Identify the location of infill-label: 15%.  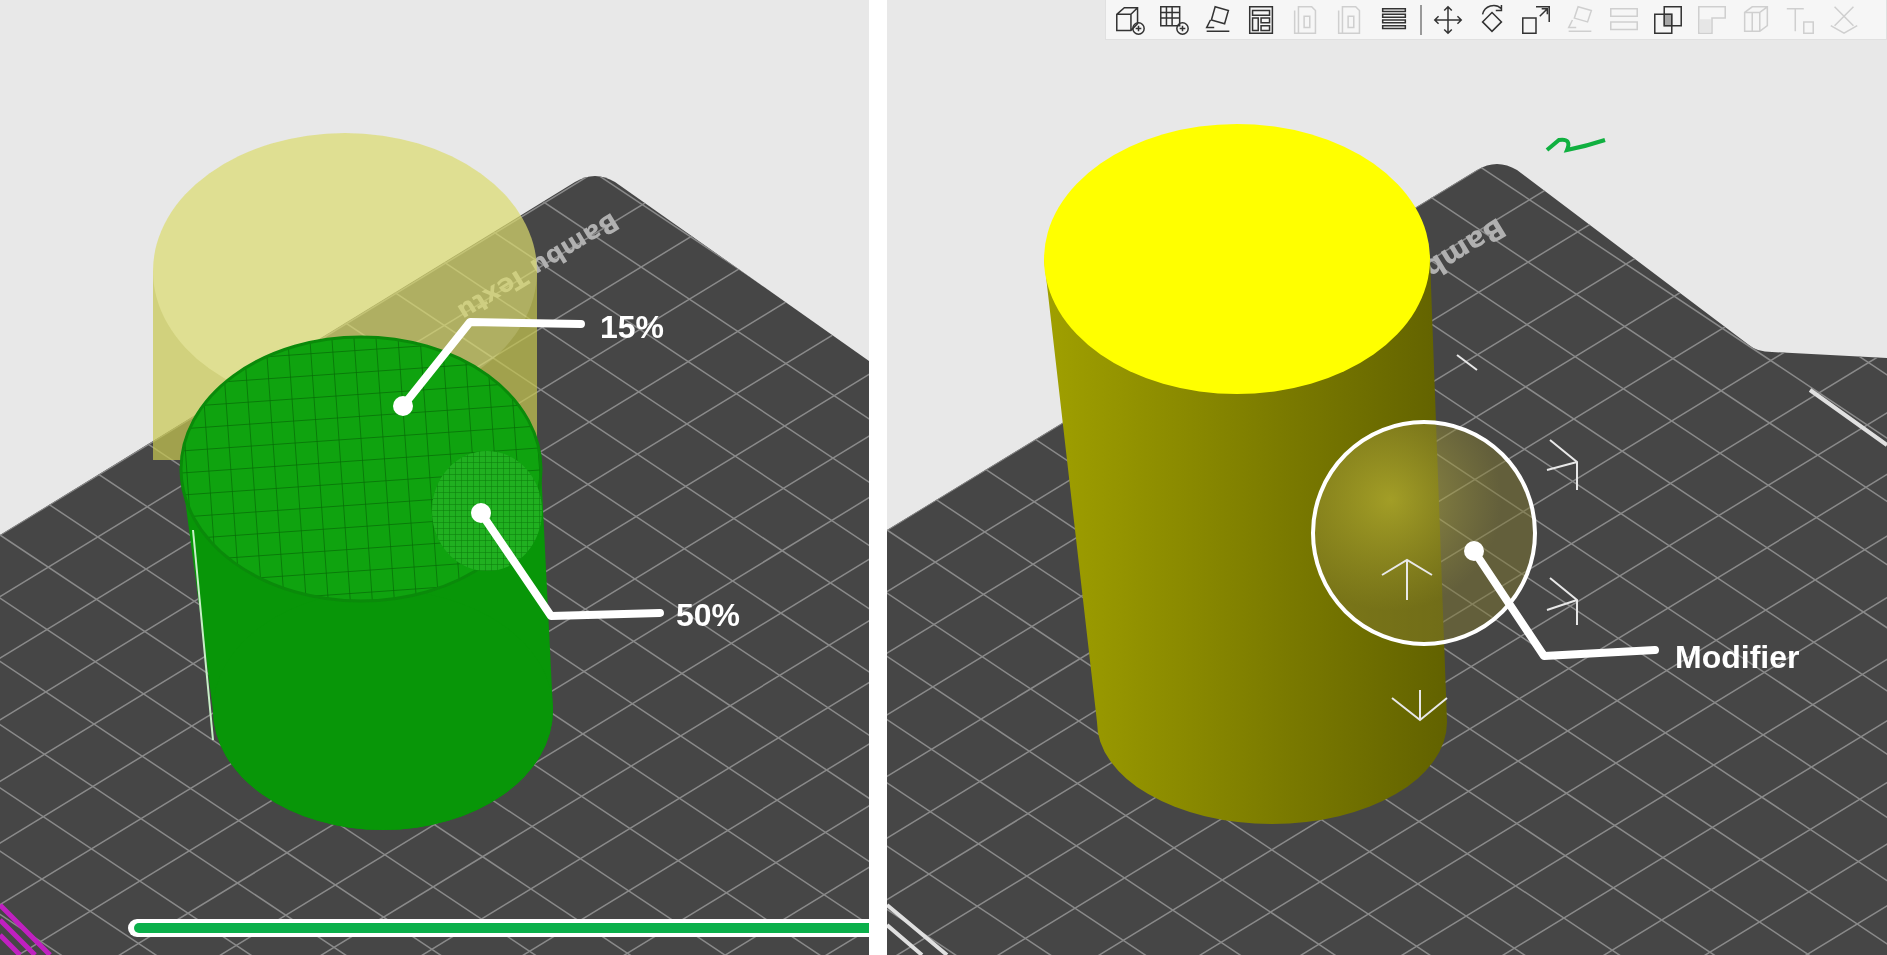
(632, 327).